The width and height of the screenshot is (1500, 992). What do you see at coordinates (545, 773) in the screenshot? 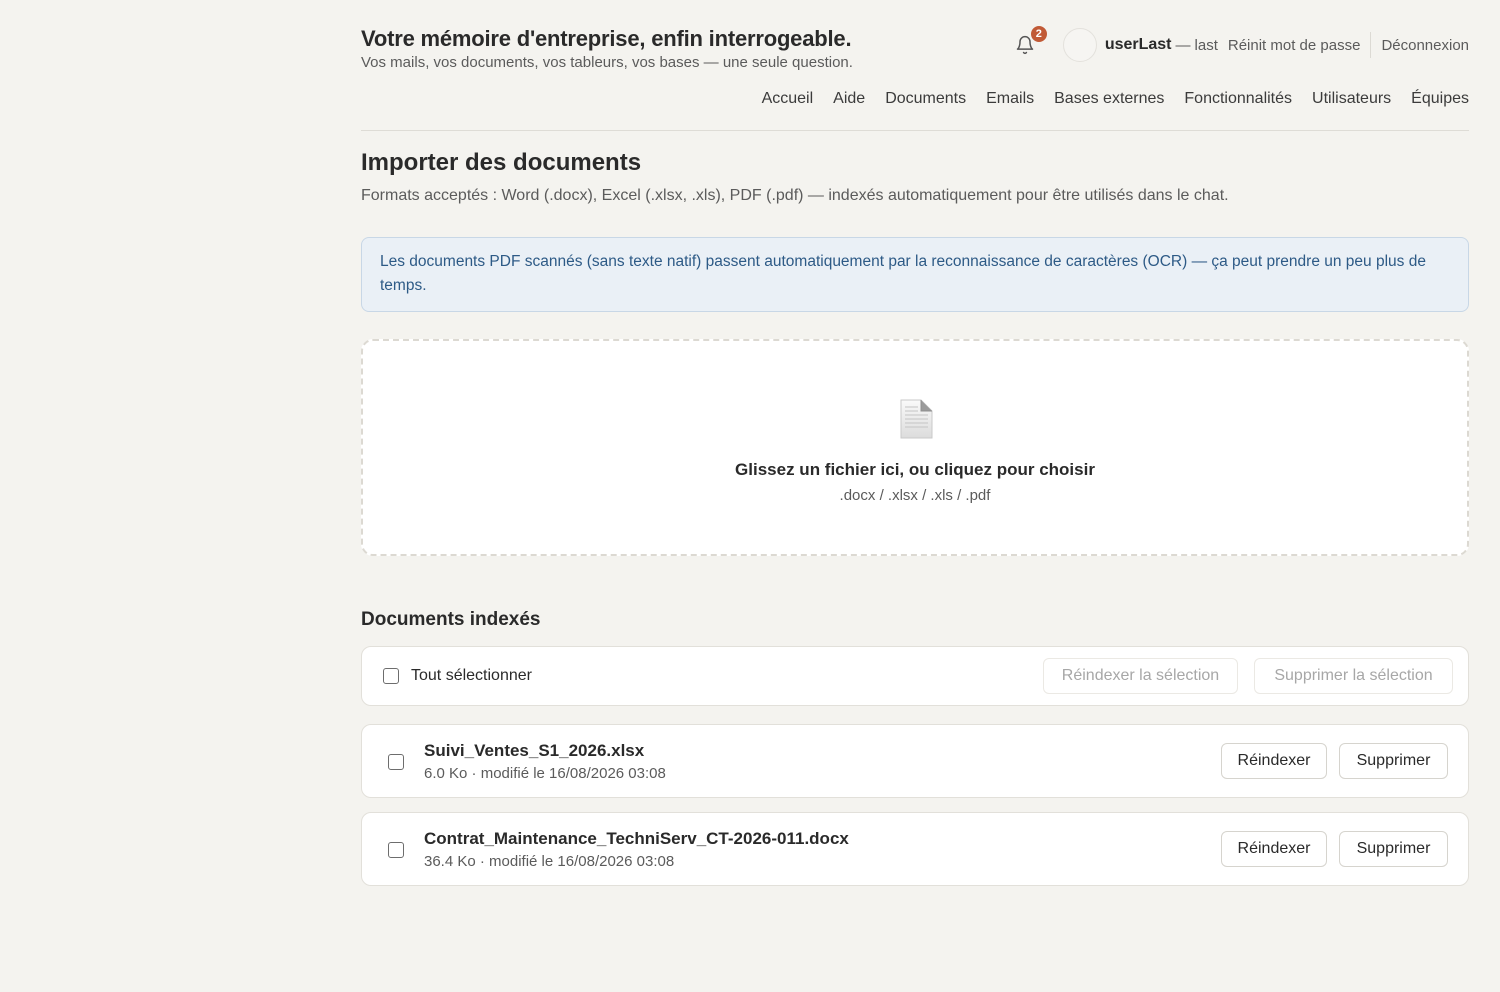
I see `document-meta: 6.0 Ko · modifié le 16/08/2026 03:08` at bounding box center [545, 773].